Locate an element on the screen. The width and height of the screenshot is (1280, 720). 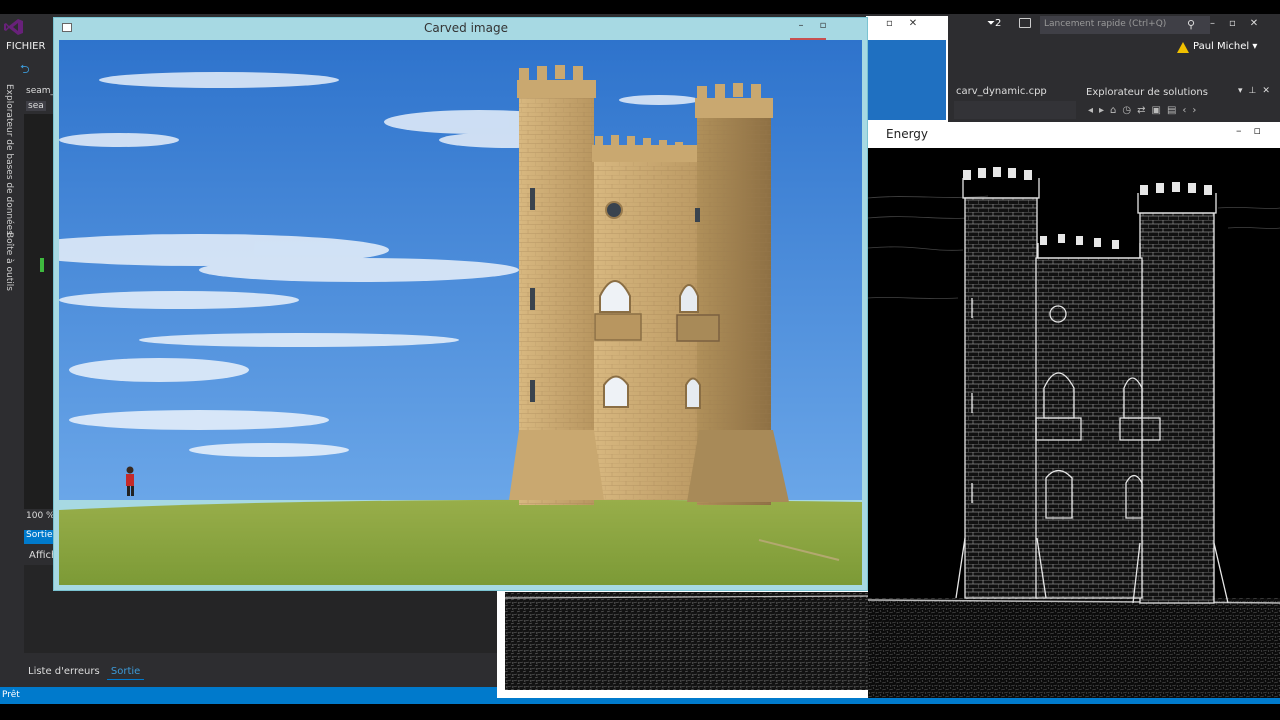
warning-icon is located at coordinates (1183, 47).